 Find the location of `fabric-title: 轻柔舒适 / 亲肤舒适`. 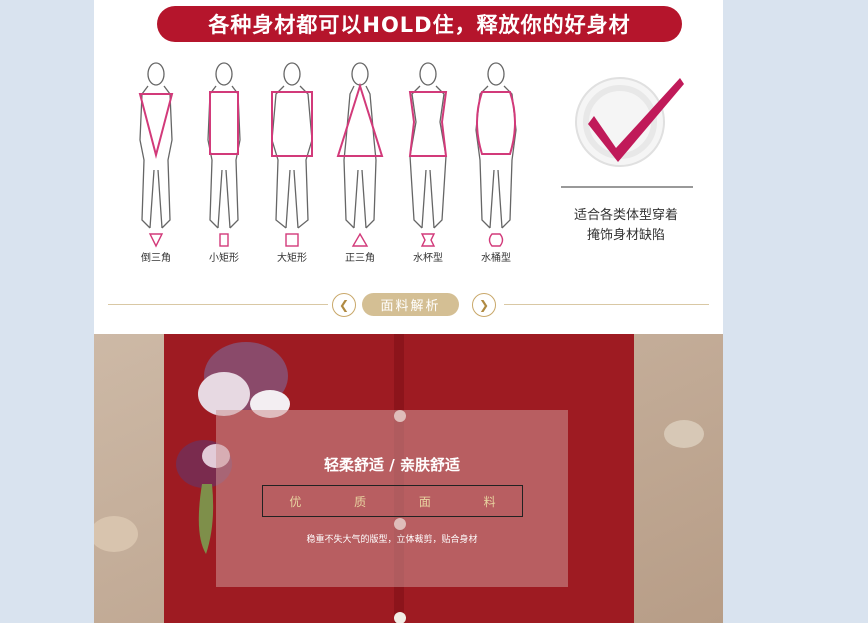

fabric-title: 轻柔舒适 / 亲肤舒适 is located at coordinates (392, 465).